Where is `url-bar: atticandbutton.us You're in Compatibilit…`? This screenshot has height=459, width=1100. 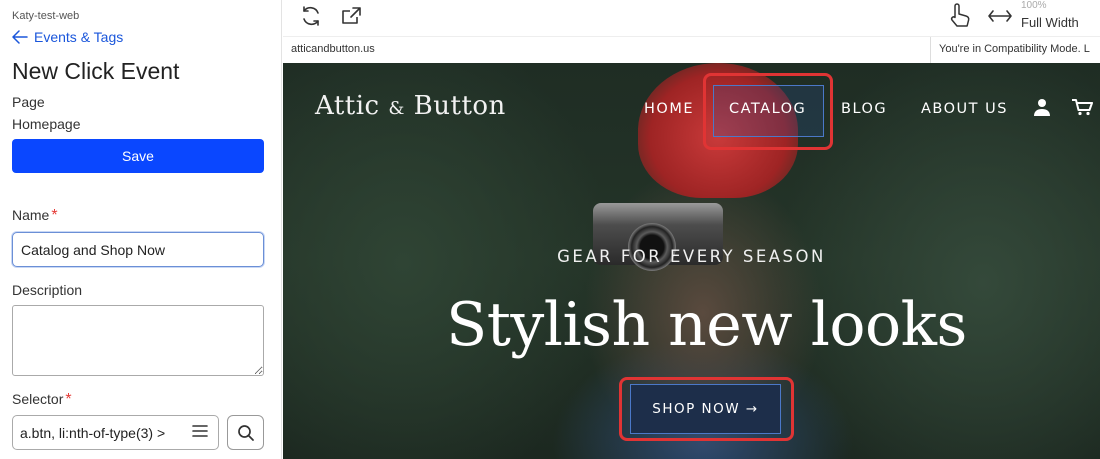 url-bar: atticandbutton.us You're in Compatibilit… is located at coordinates (691, 50).